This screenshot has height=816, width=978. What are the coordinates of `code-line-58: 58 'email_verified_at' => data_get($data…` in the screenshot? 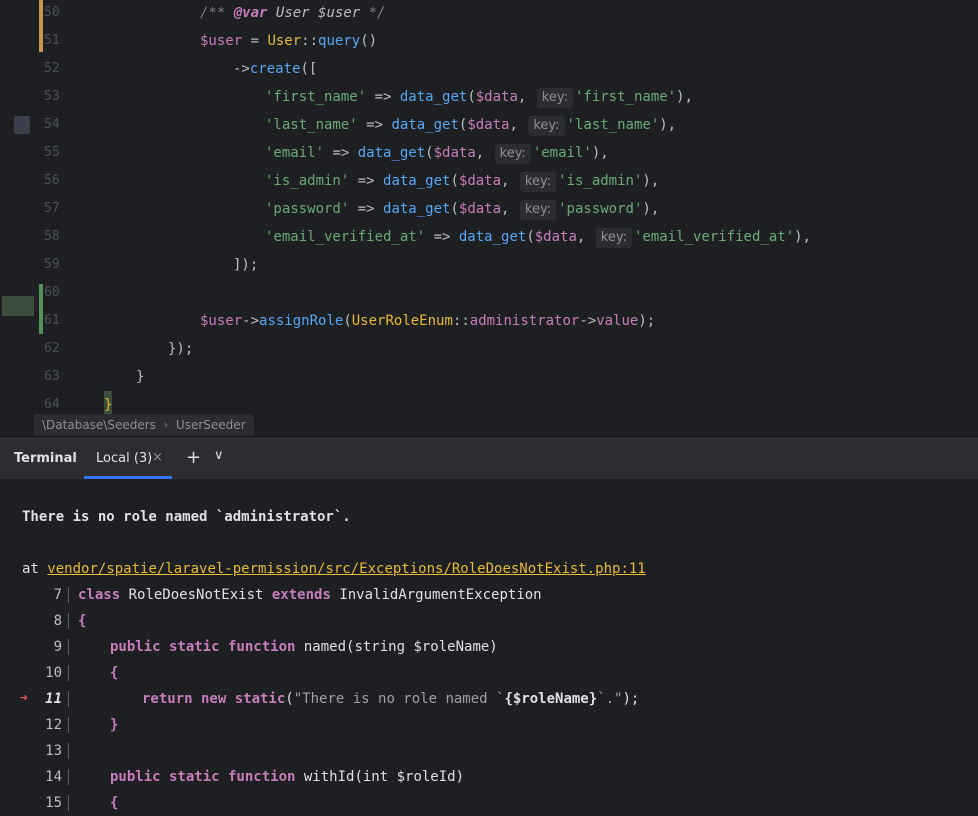 It's located at (489, 237).